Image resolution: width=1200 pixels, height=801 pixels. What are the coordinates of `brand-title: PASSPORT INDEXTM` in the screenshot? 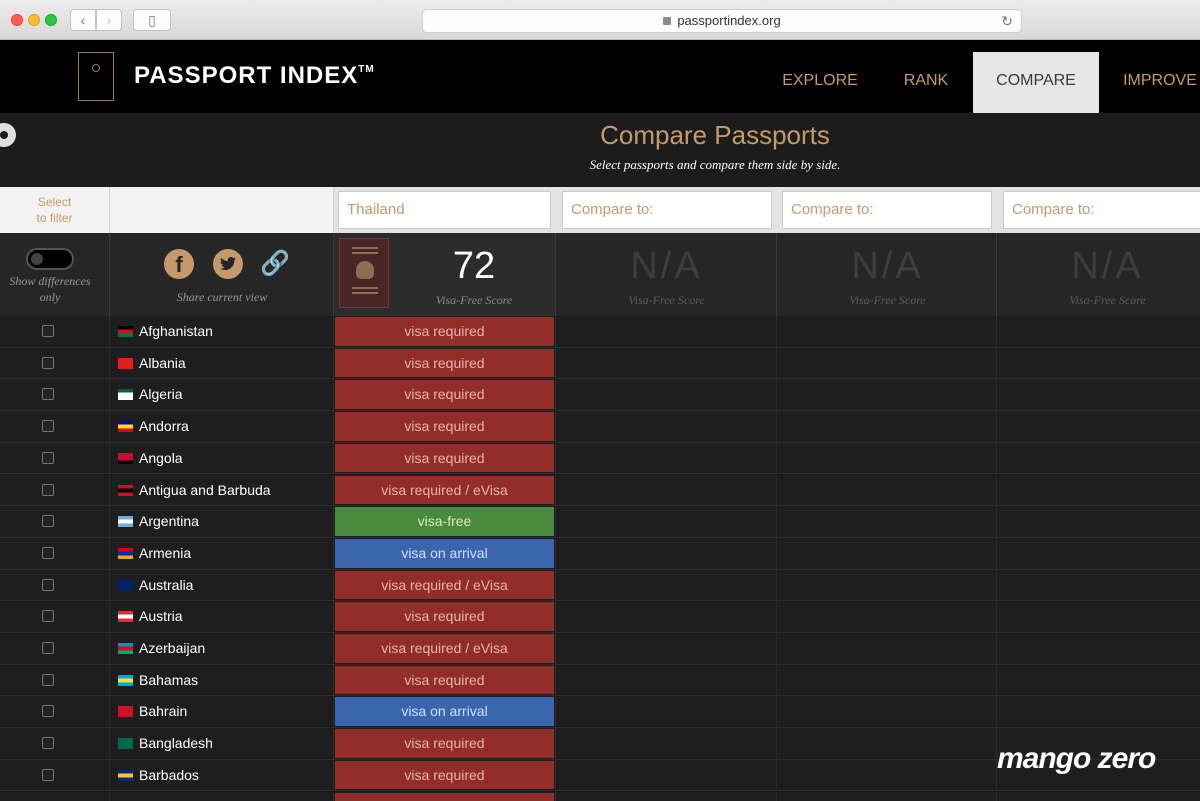 It's located at (254, 76).